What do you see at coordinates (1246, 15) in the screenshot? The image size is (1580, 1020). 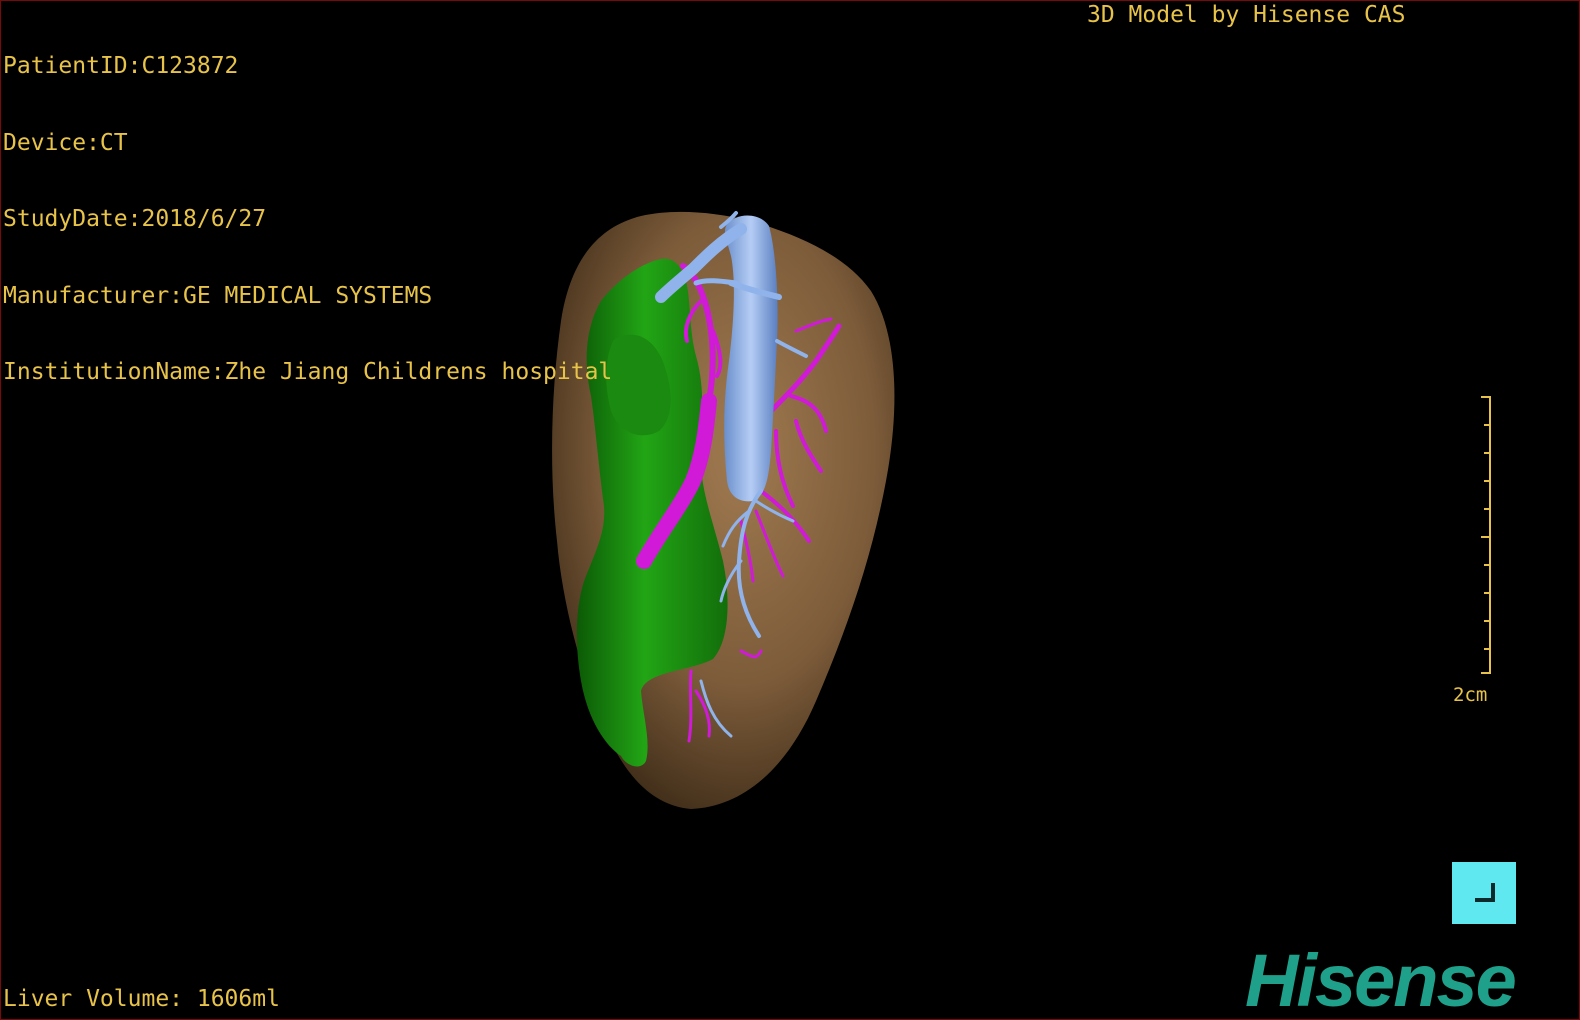 I see `model-credit-text: 3D Model by Hisense CAS` at bounding box center [1246, 15].